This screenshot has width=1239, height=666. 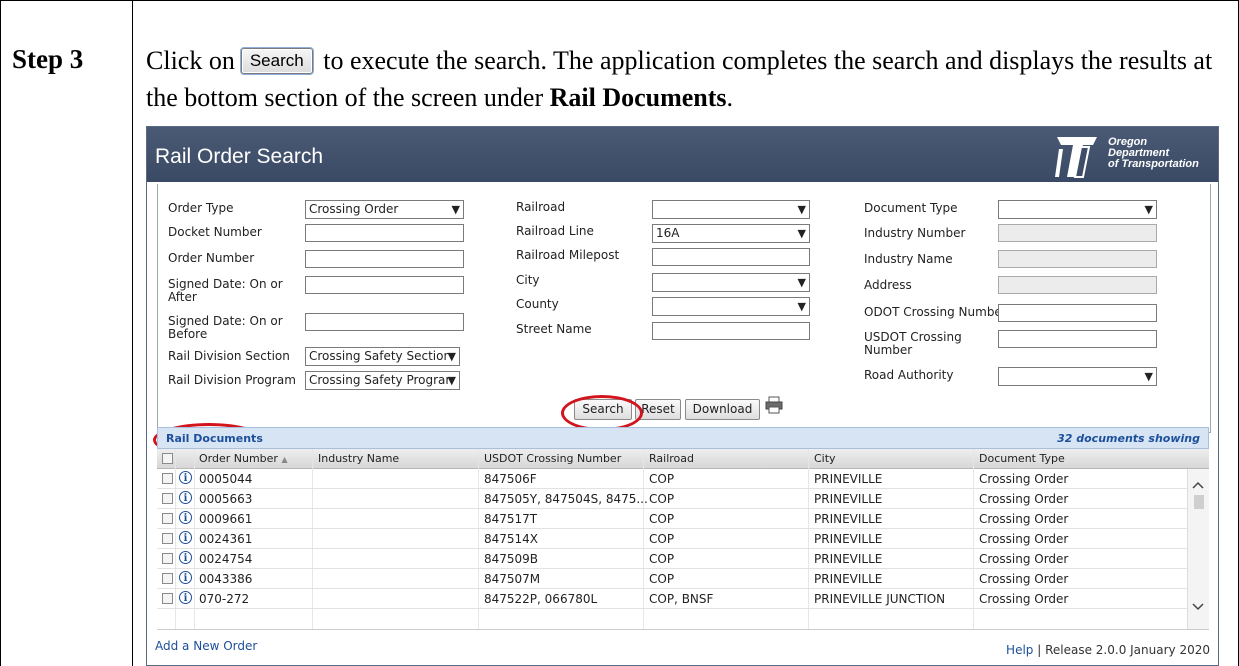 I want to click on signed-after-input, so click(x=384, y=285).